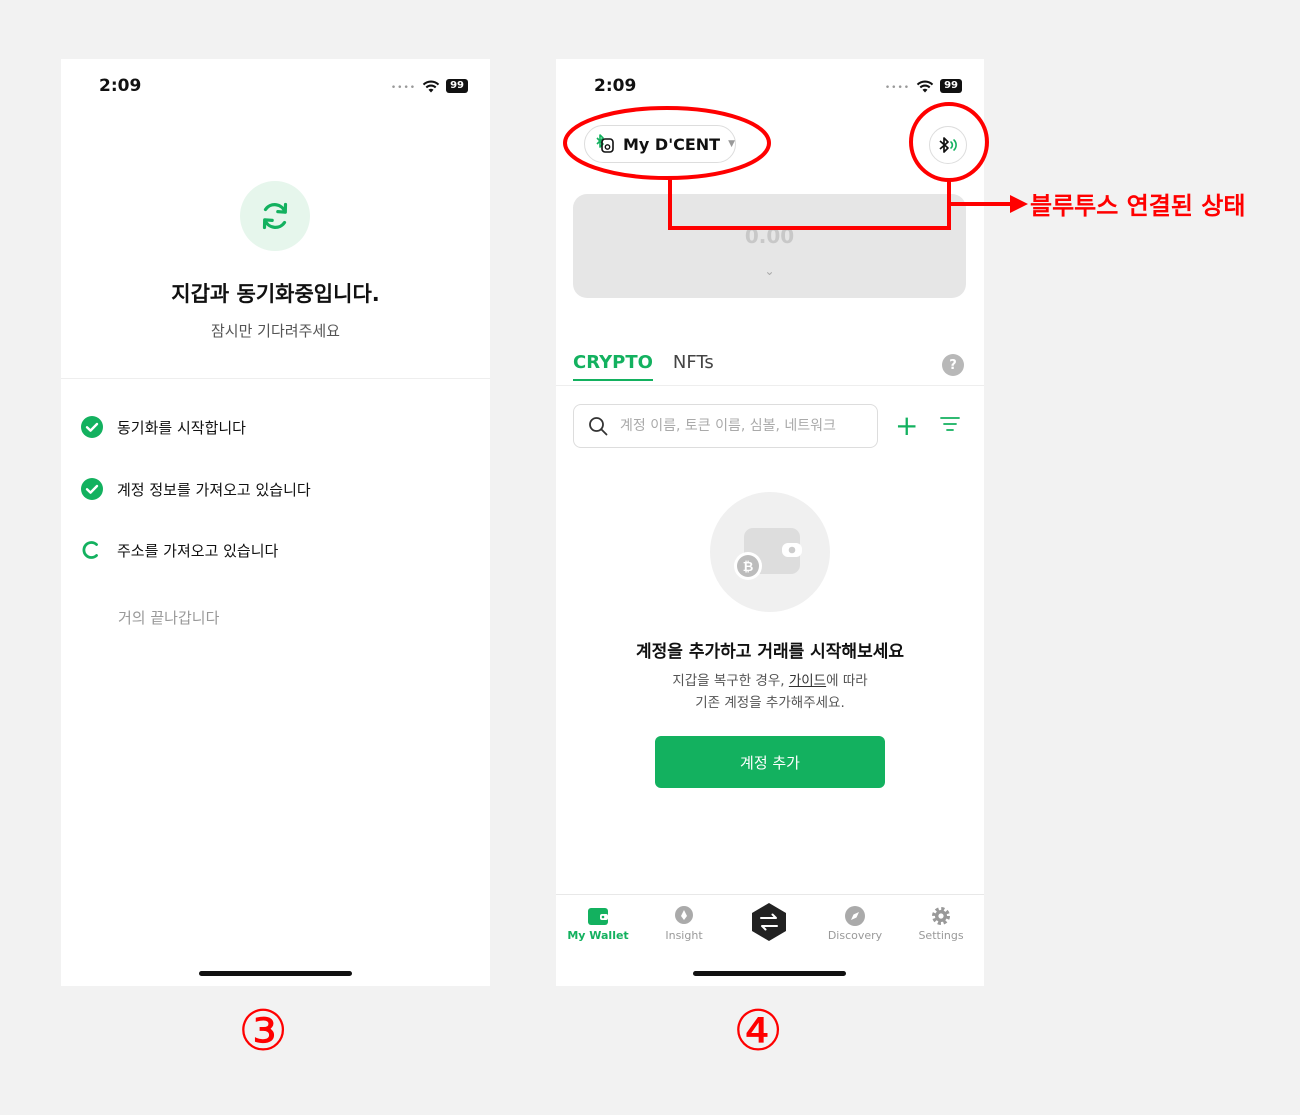 The height and width of the screenshot is (1115, 1300). Describe the element at coordinates (769, 271) in the screenshot. I see `chevron-down-icon: ⌄` at that location.